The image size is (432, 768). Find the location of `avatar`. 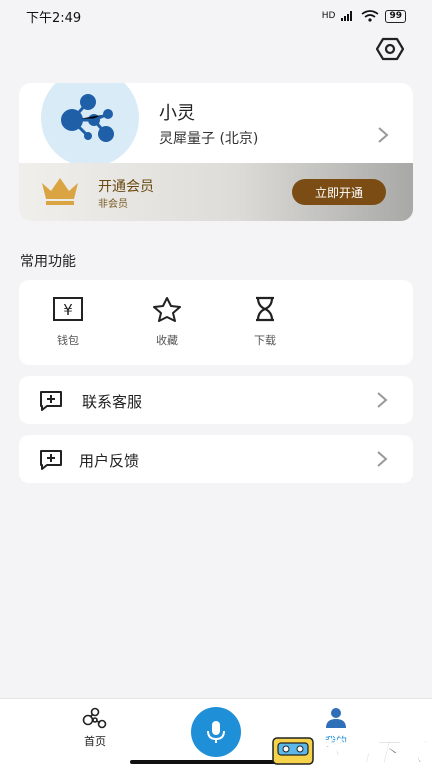

avatar is located at coordinates (90, 125).